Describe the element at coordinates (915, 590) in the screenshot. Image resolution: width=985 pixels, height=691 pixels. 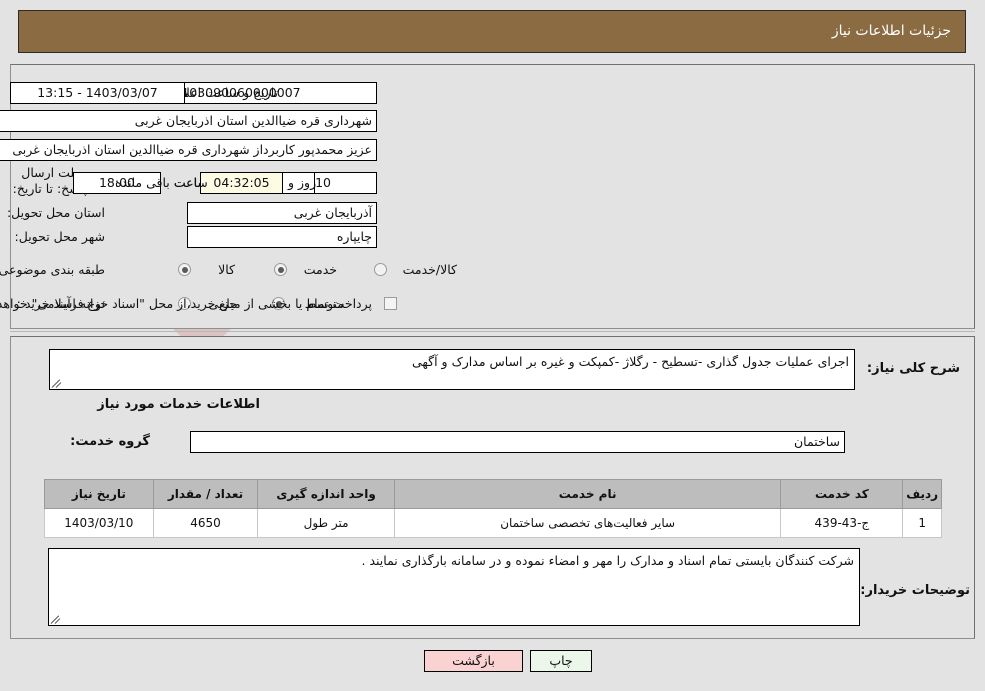
I see `buyer-notes-label: توضیحات خریدار:` at that location.